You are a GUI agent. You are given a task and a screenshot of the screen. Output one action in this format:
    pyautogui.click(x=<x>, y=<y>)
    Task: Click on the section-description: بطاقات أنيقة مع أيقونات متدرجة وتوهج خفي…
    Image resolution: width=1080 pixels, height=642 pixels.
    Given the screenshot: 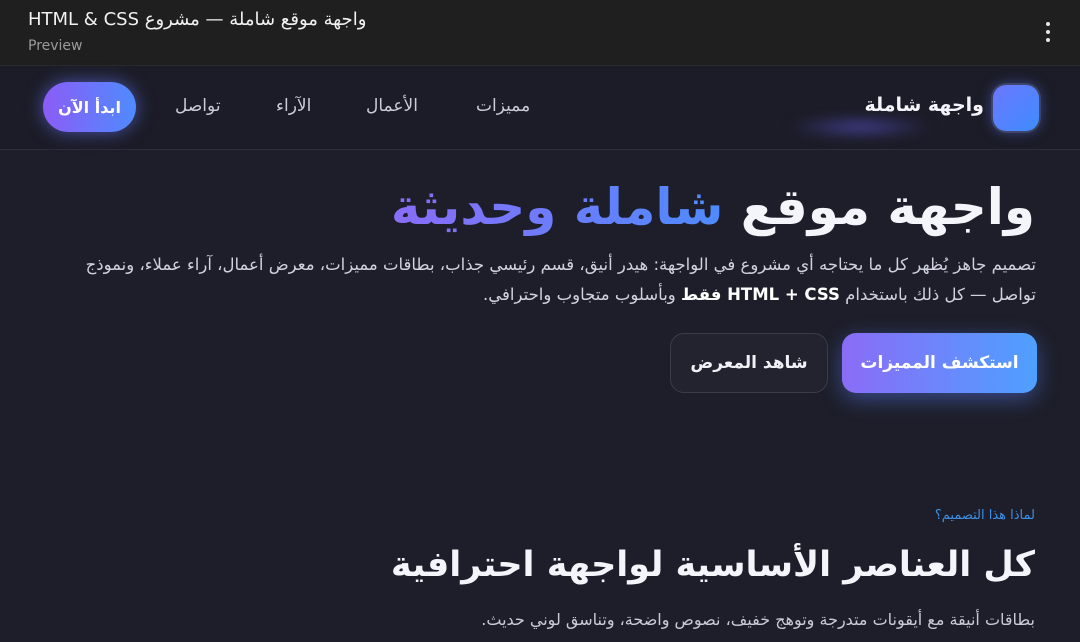 What is the action you would take?
    pyautogui.click(x=758, y=619)
    